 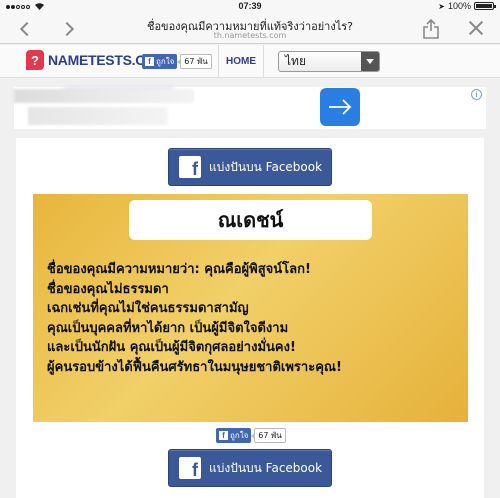 I want to click on ad-arrow-button, so click(x=340, y=107).